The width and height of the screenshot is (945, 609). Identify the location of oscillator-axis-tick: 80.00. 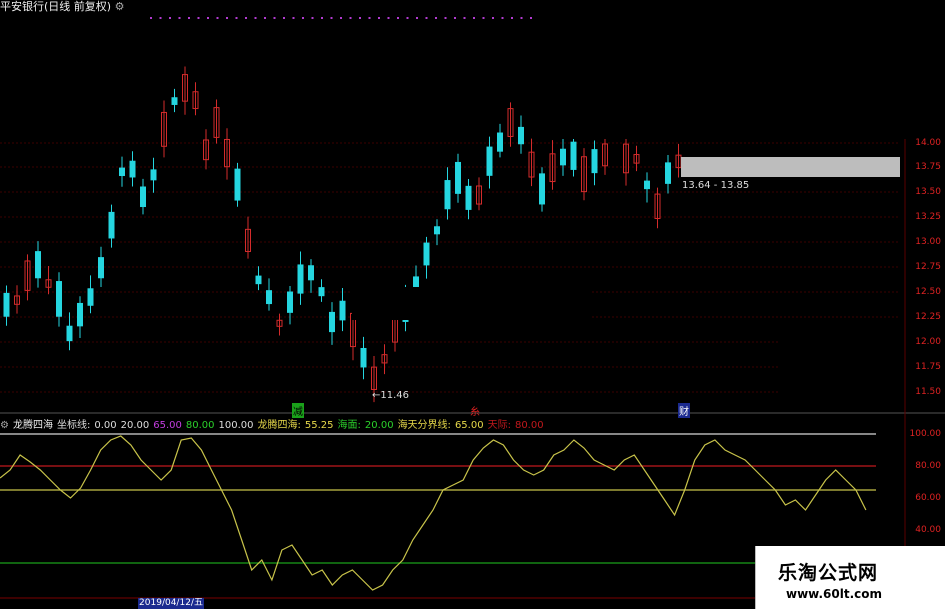
(928, 466).